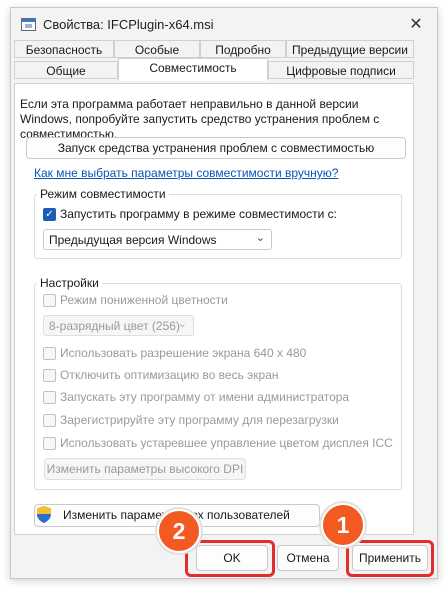 This screenshot has height=589, width=446. What do you see at coordinates (169, 375) in the screenshot?
I see `disable-fullscreen-label: Отключить оптимизацию во весь экран` at bounding box center [169, 375].